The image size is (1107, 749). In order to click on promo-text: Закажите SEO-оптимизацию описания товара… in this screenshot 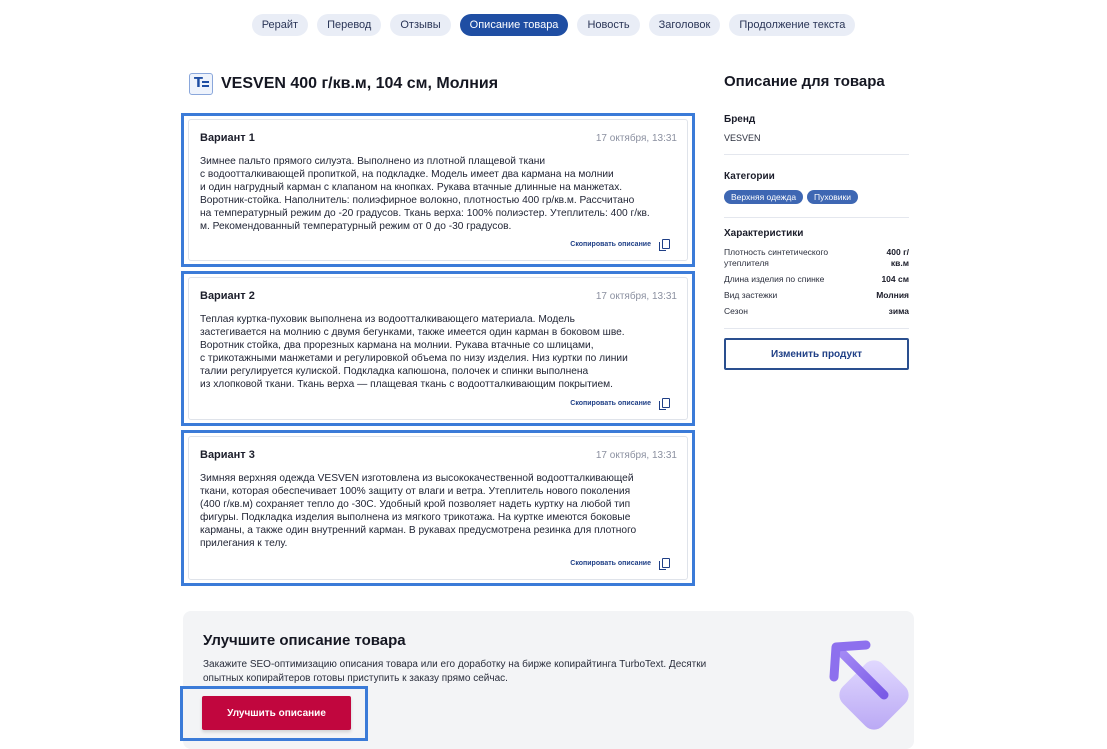, I will do `click(455, 671)`.